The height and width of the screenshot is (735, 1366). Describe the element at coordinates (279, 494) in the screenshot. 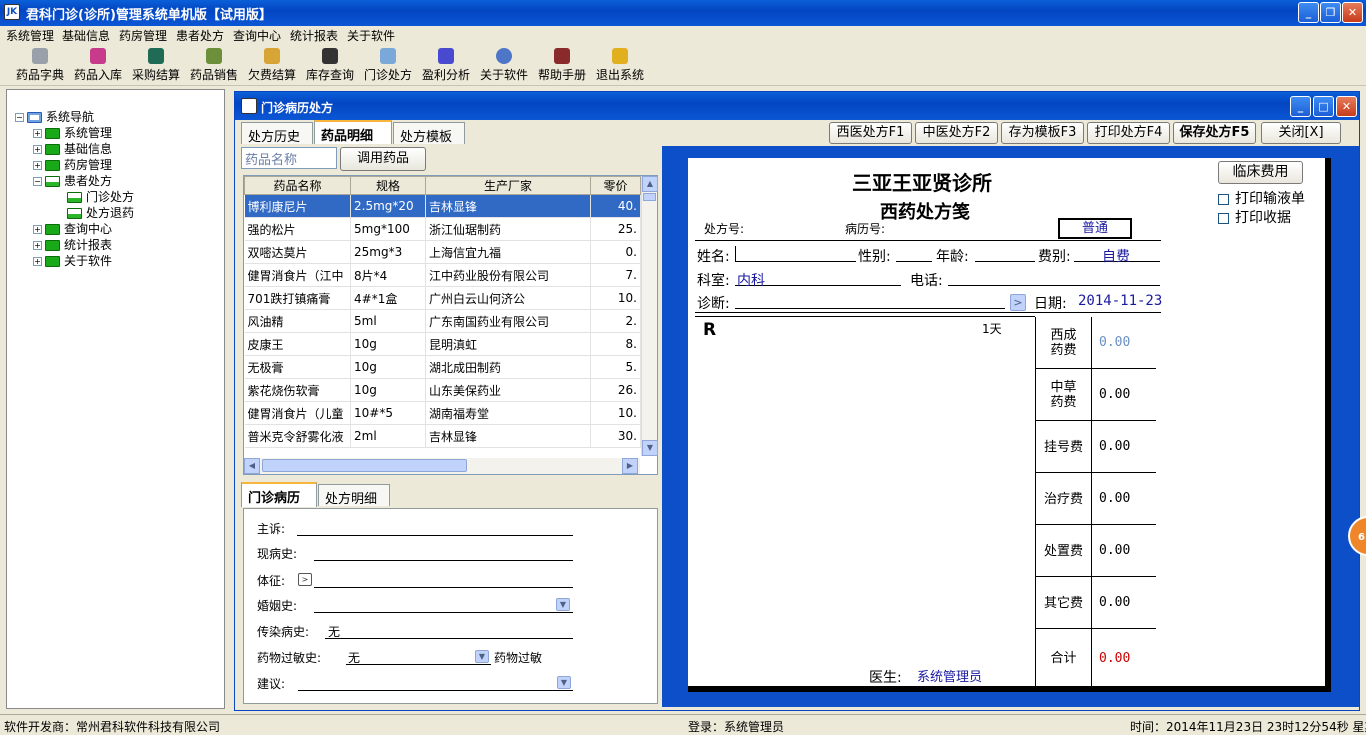

I see `tab-medical-record: 门诊病历` at that location.